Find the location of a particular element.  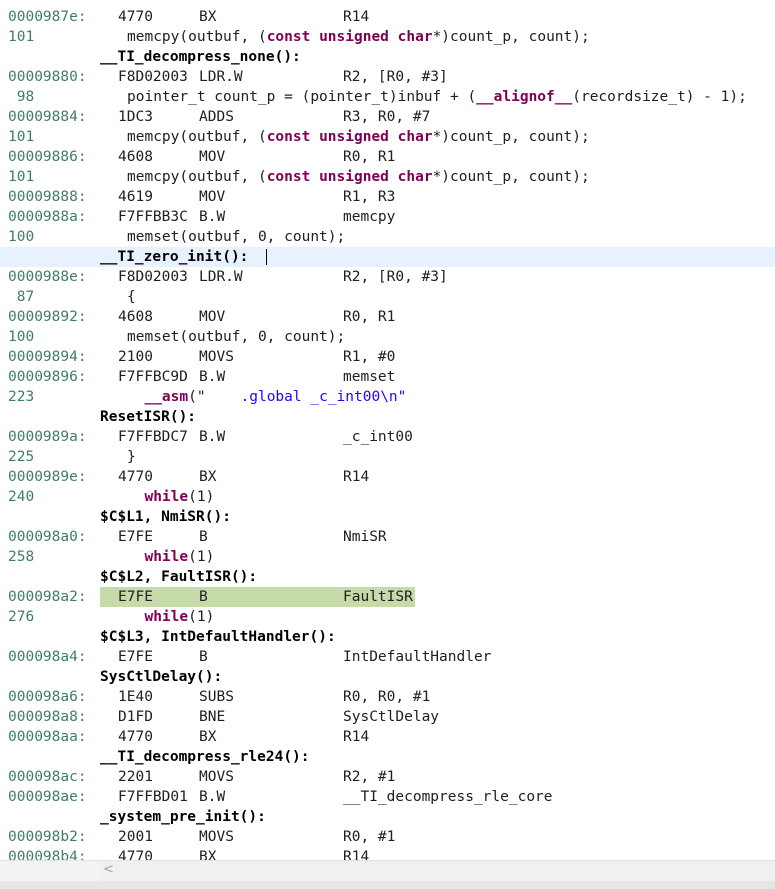

disassembly-row: 0000989e: 4770 BX R14 is located at coordinates (387, 477).